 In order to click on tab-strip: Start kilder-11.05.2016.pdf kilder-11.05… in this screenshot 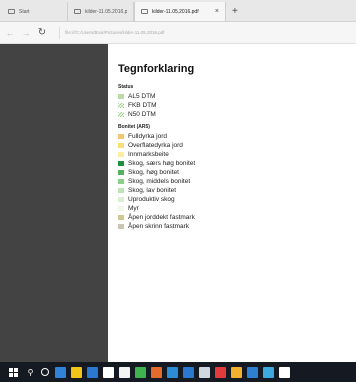, I will do `click(178, 11)`.